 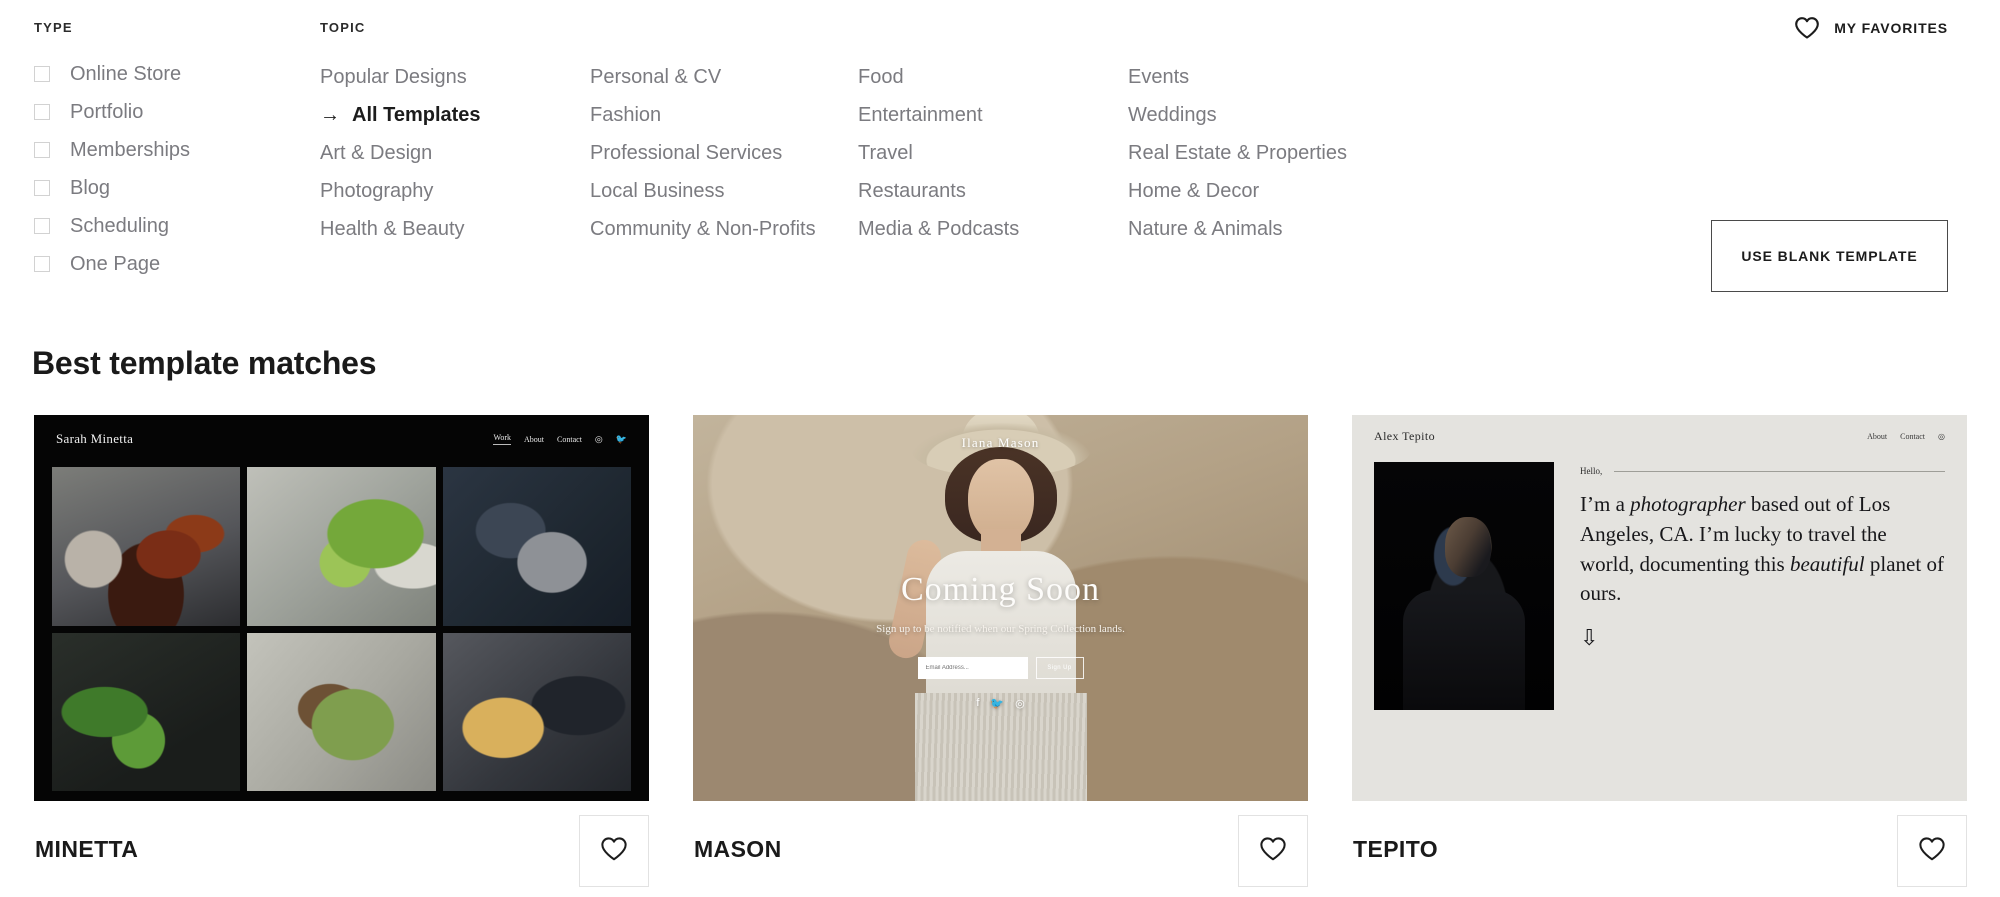 What do you see at coordinates (42, 150) in the screenshot?
I see `checkbox-memberships` at bounding box center [42, 150].